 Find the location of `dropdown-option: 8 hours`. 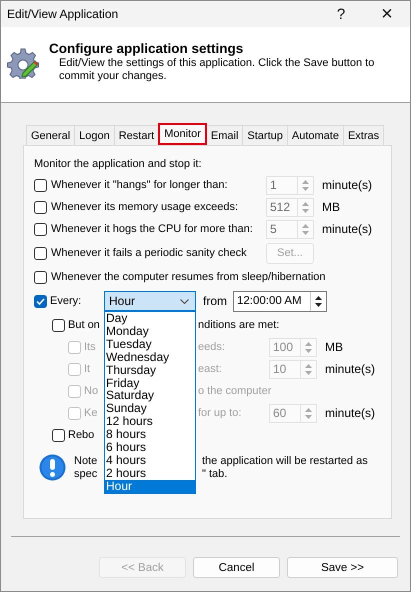

dropdown-option: 8 hours is located at coordinates (150, 435).